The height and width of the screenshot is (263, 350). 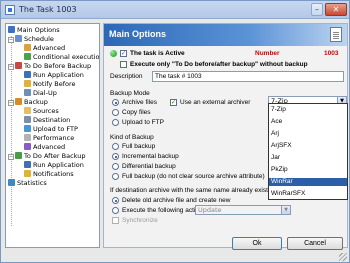 What do you see at coordinates (331, 53) in the screenshot?
I see `number-value: 1003` at bounding box center [331, 53].